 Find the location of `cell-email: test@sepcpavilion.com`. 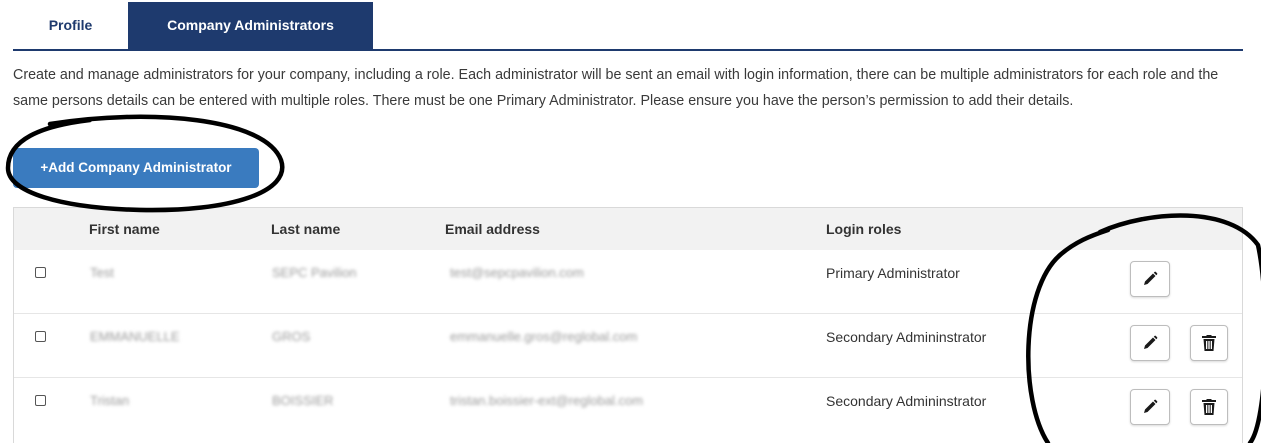

cell-email: test@sepcpavilion.com is located at coordinates (517, 272).